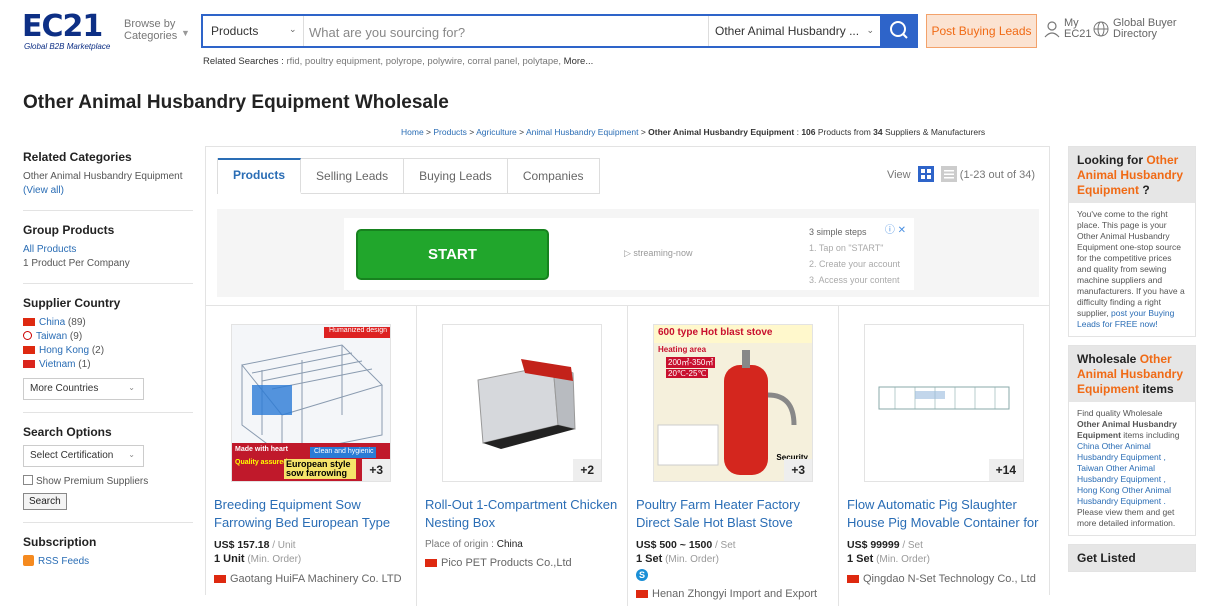  I want to click on more-countries-value: More Countries, so click(64, 388).